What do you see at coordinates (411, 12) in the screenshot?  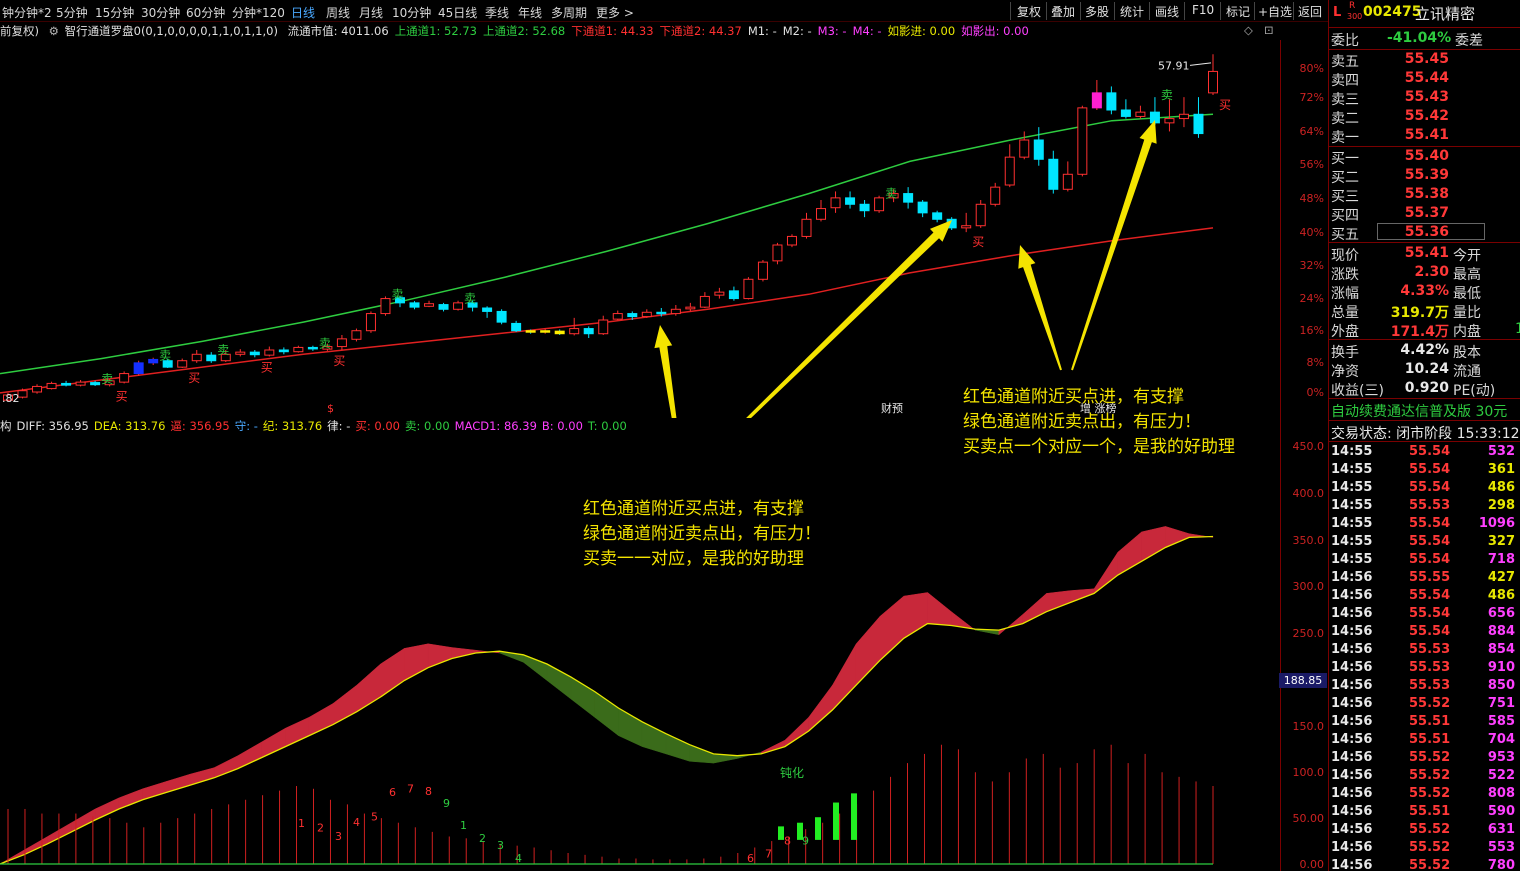 I see `period-tab: 10分钟` at bounding box center [411, 12].